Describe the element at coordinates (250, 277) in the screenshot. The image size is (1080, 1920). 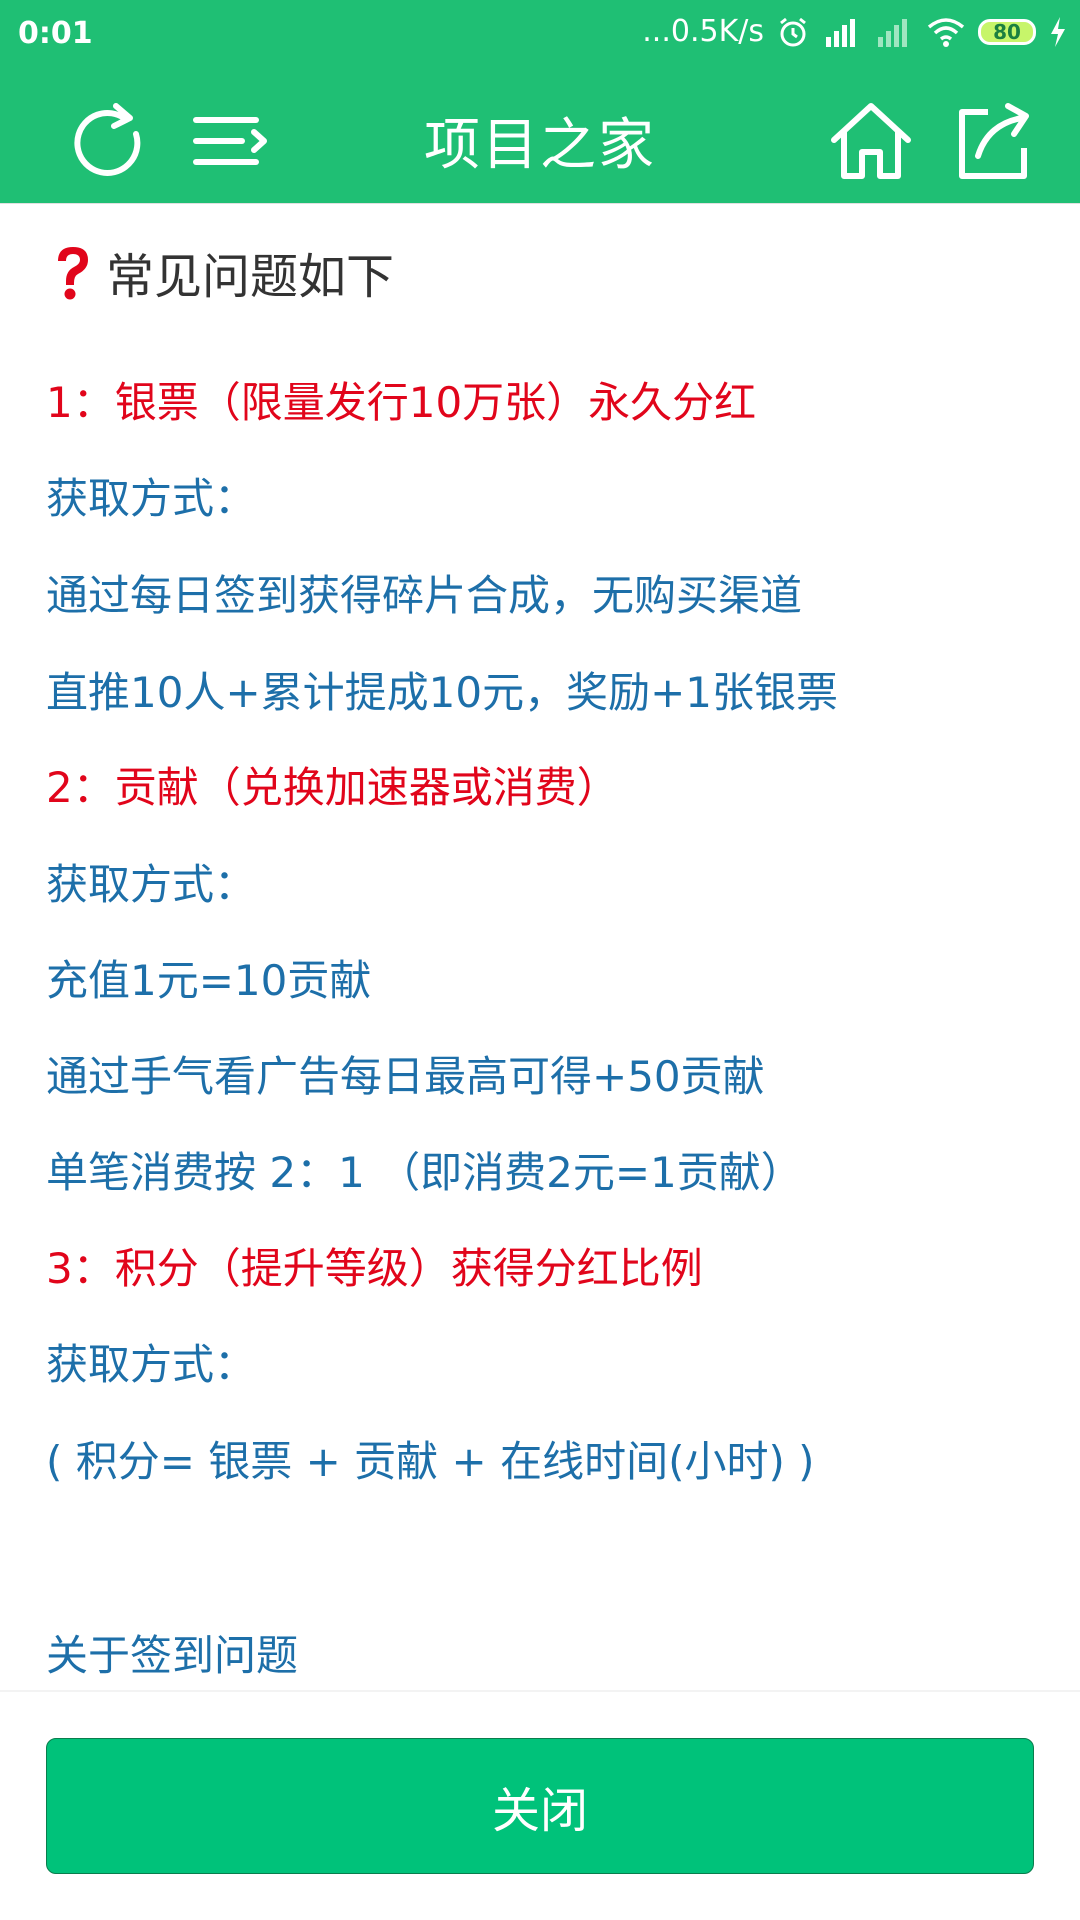
I see `faq-heading-text: 常见问题如下` at that location.